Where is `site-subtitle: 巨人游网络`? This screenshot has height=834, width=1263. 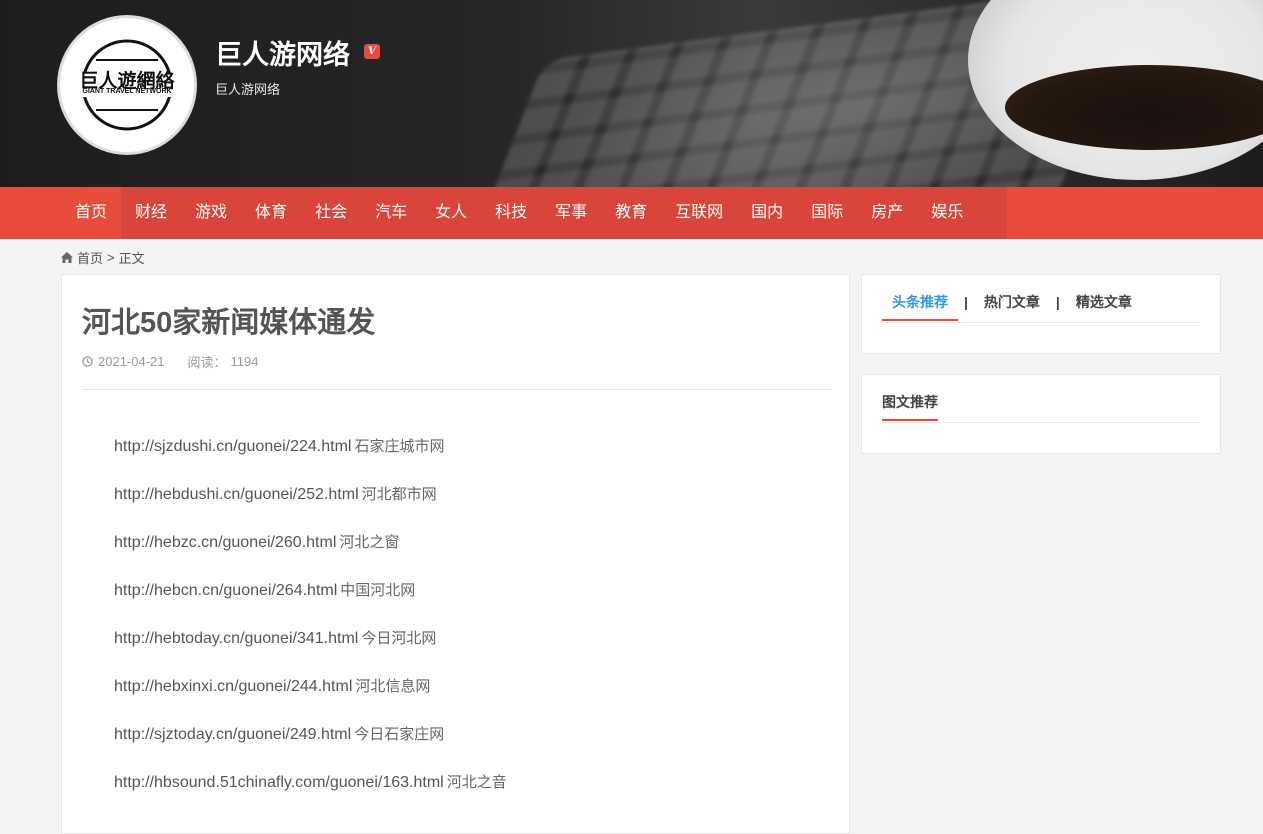 site-subtitle: 巨人游网络 is located at coordinates (248, 89).